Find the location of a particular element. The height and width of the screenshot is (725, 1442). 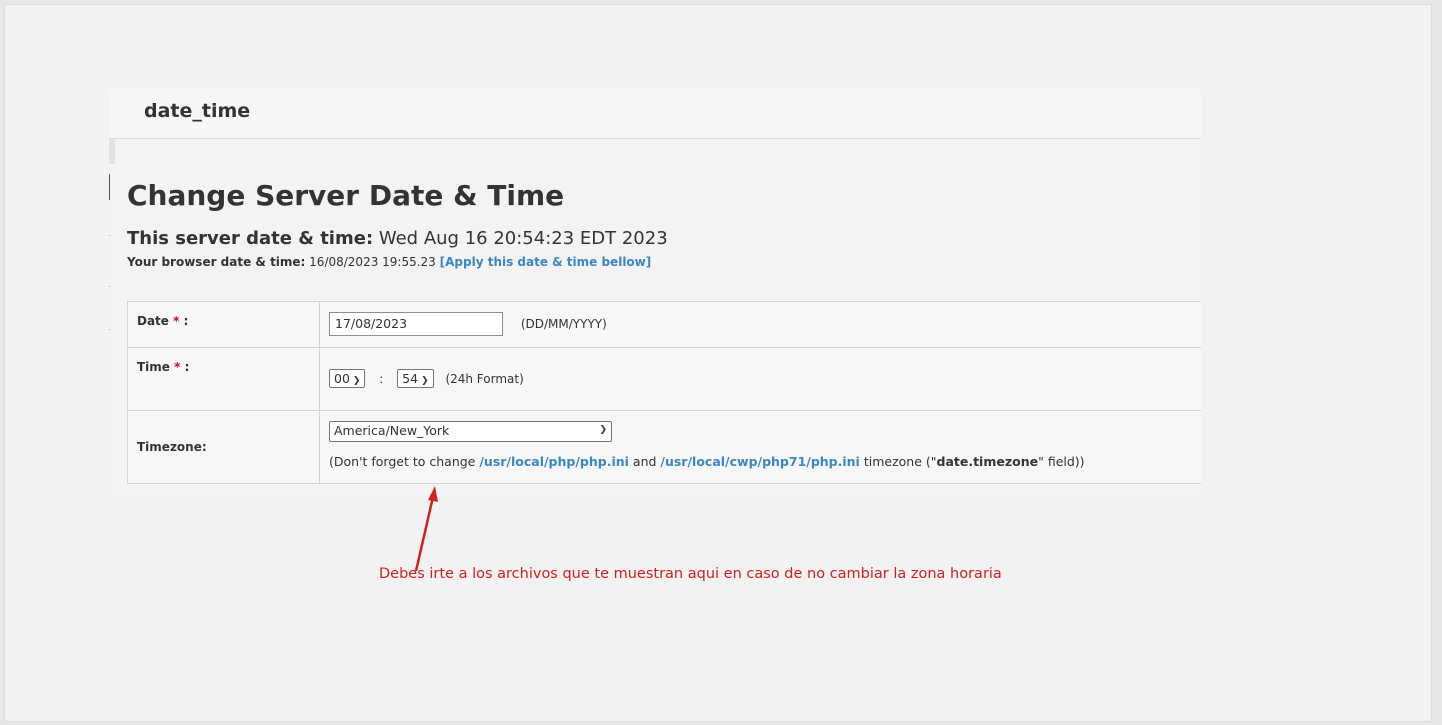

php-ini-path-link: /usr/local/php/php.ini is located at coordinates (554, 461).